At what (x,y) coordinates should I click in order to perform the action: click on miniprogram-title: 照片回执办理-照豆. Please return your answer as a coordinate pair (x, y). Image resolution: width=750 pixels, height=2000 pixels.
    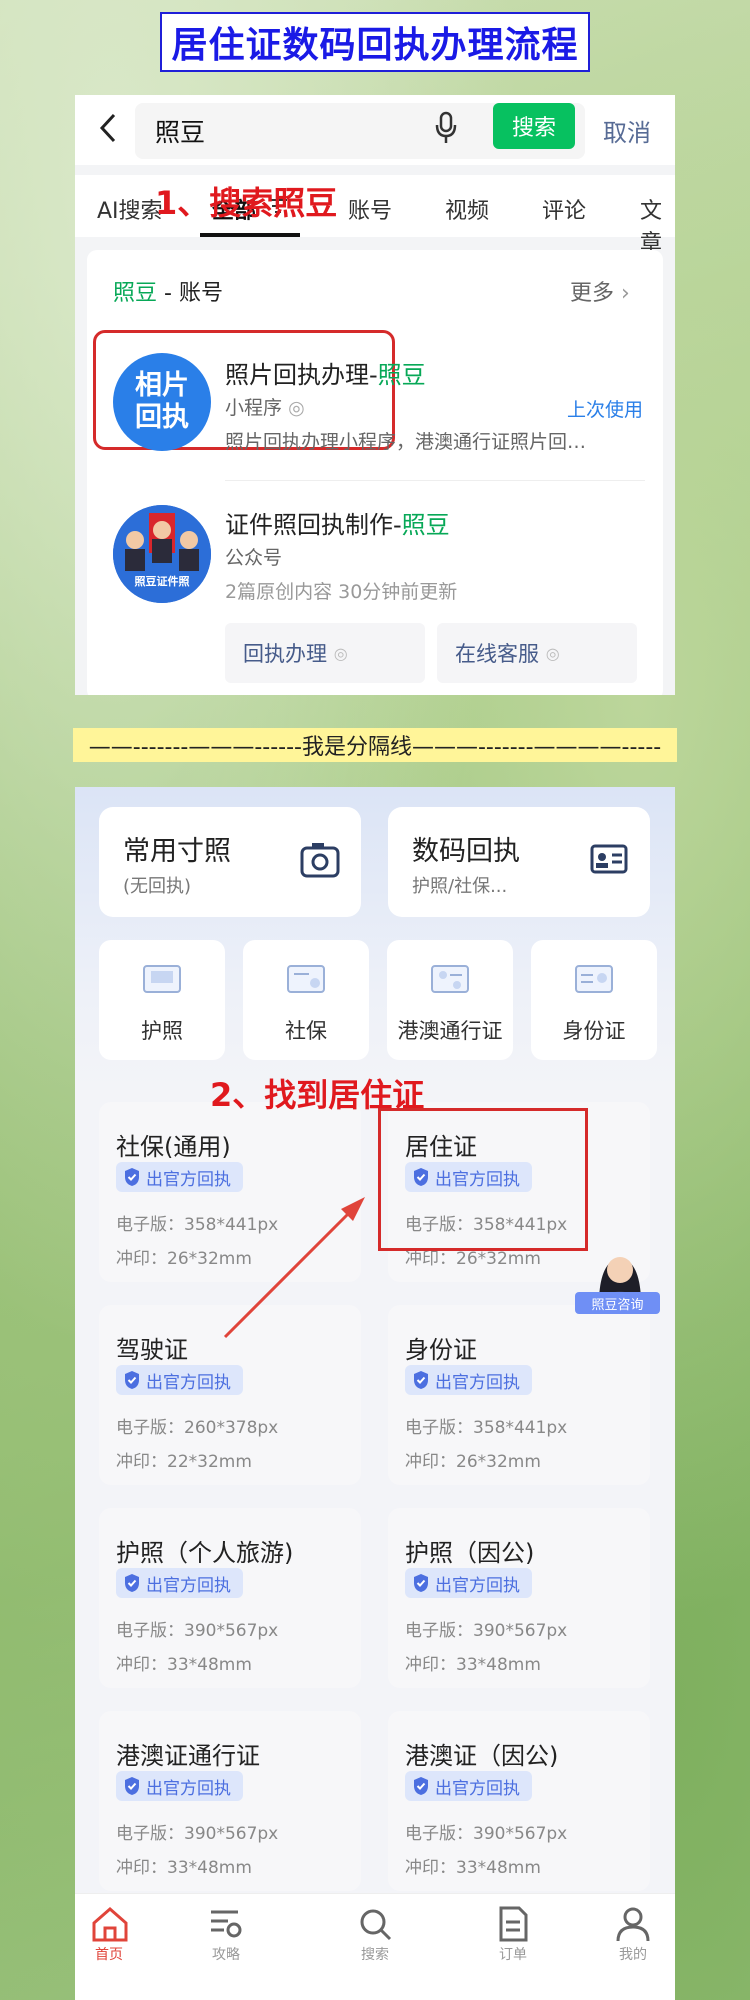
    Looking at the image, I should click on (325, 372).